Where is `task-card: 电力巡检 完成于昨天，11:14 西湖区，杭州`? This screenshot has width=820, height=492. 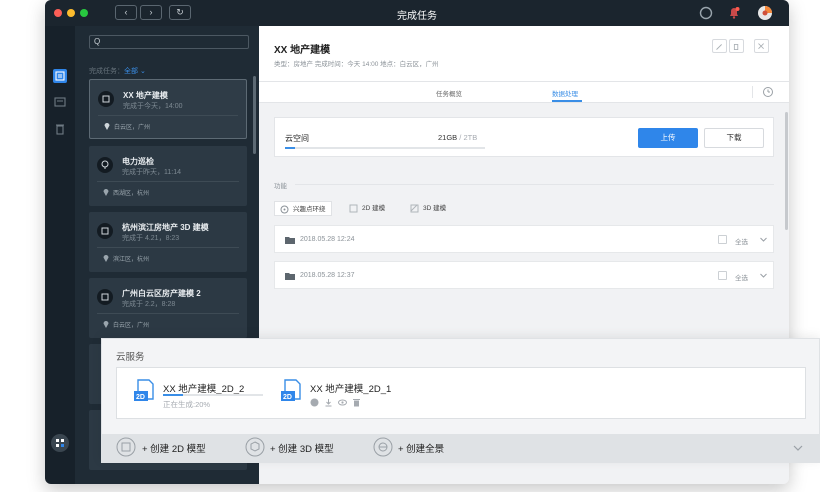 task-card: 电力巡检 完成于昨天，11:14 西湖区，杭州 is located at coordinates (168, 176).